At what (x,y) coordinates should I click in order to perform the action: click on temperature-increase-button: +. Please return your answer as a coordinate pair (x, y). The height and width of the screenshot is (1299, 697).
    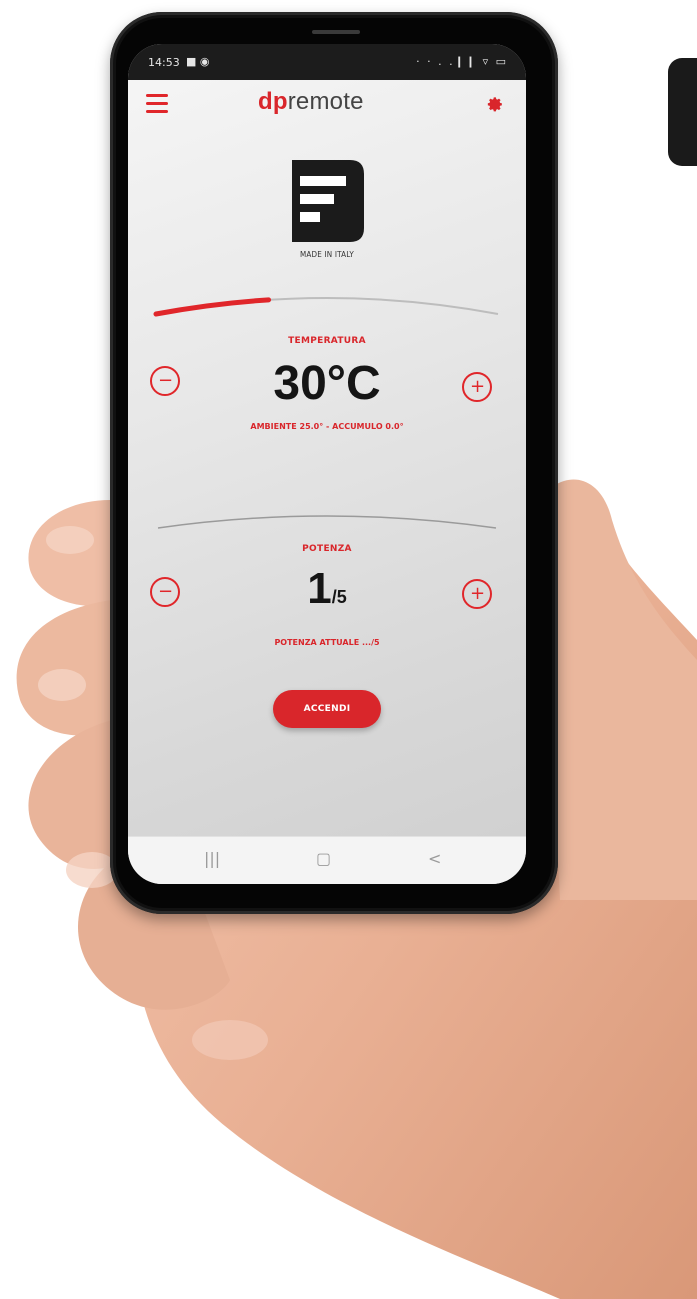
    Looking at the image, I should click on (477, 387).